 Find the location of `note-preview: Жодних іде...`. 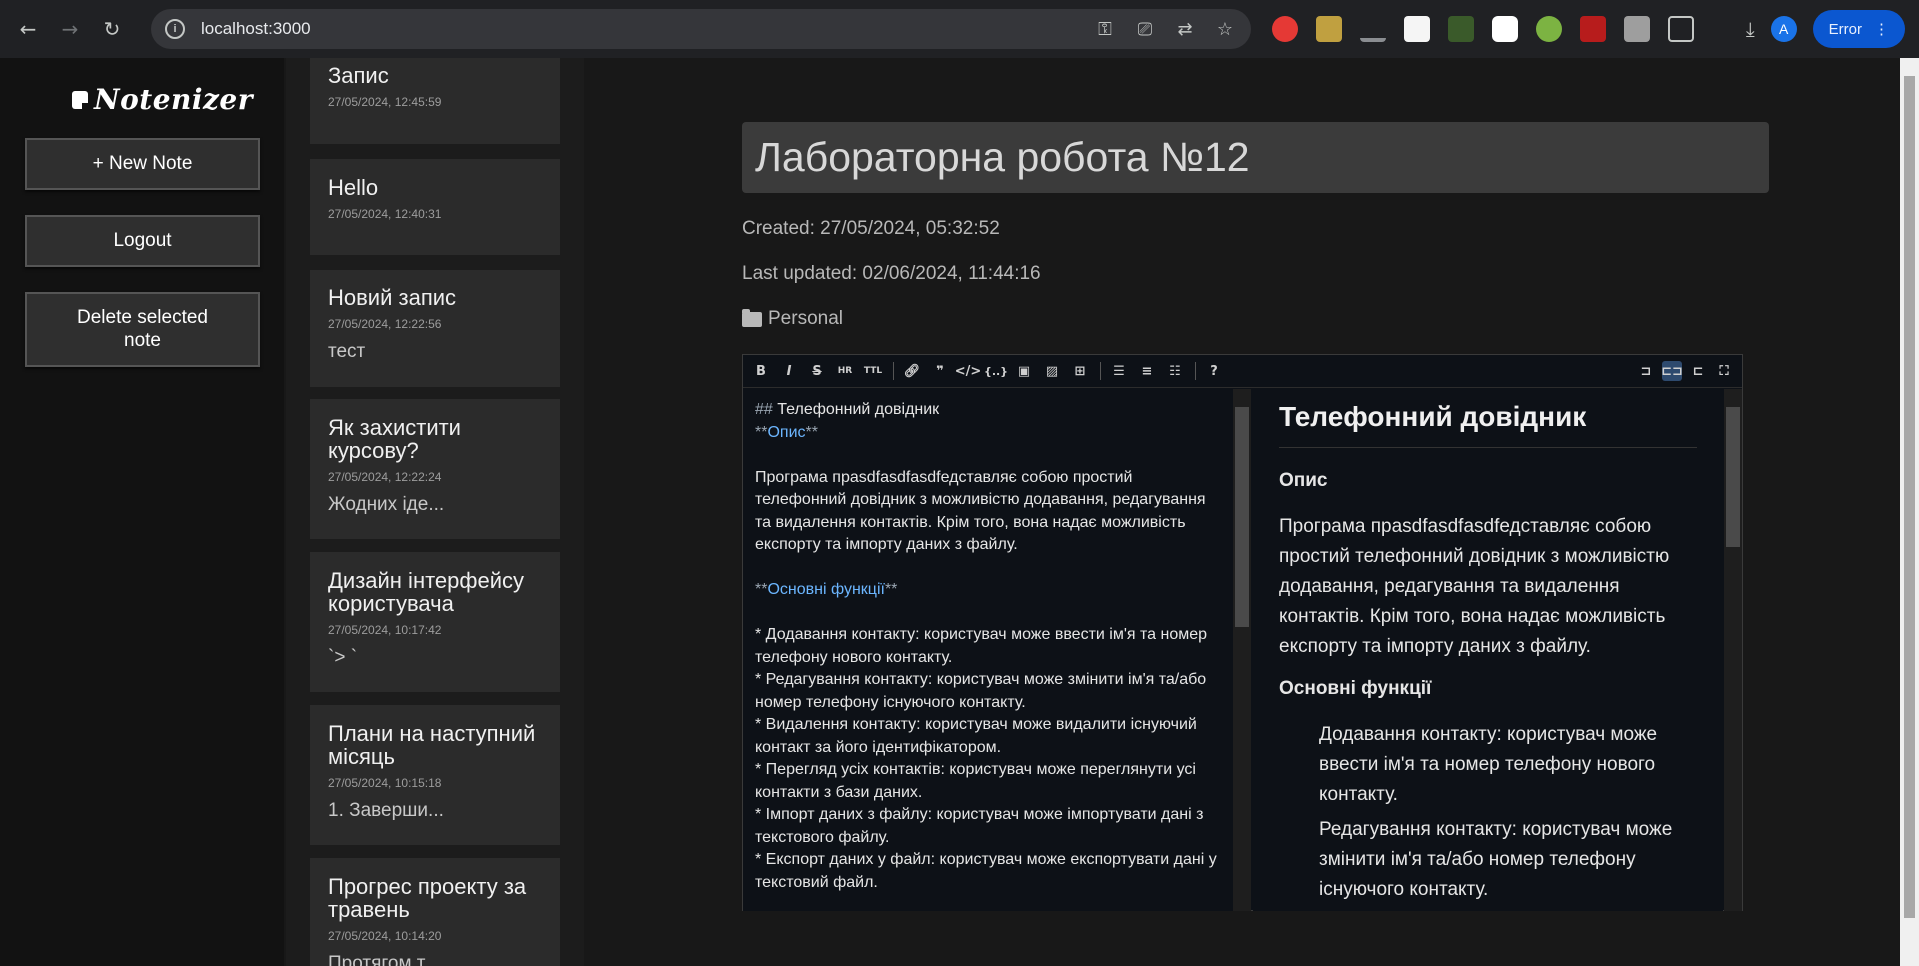

note-preview: Жодних іде... is located at coordinates (386, 505).